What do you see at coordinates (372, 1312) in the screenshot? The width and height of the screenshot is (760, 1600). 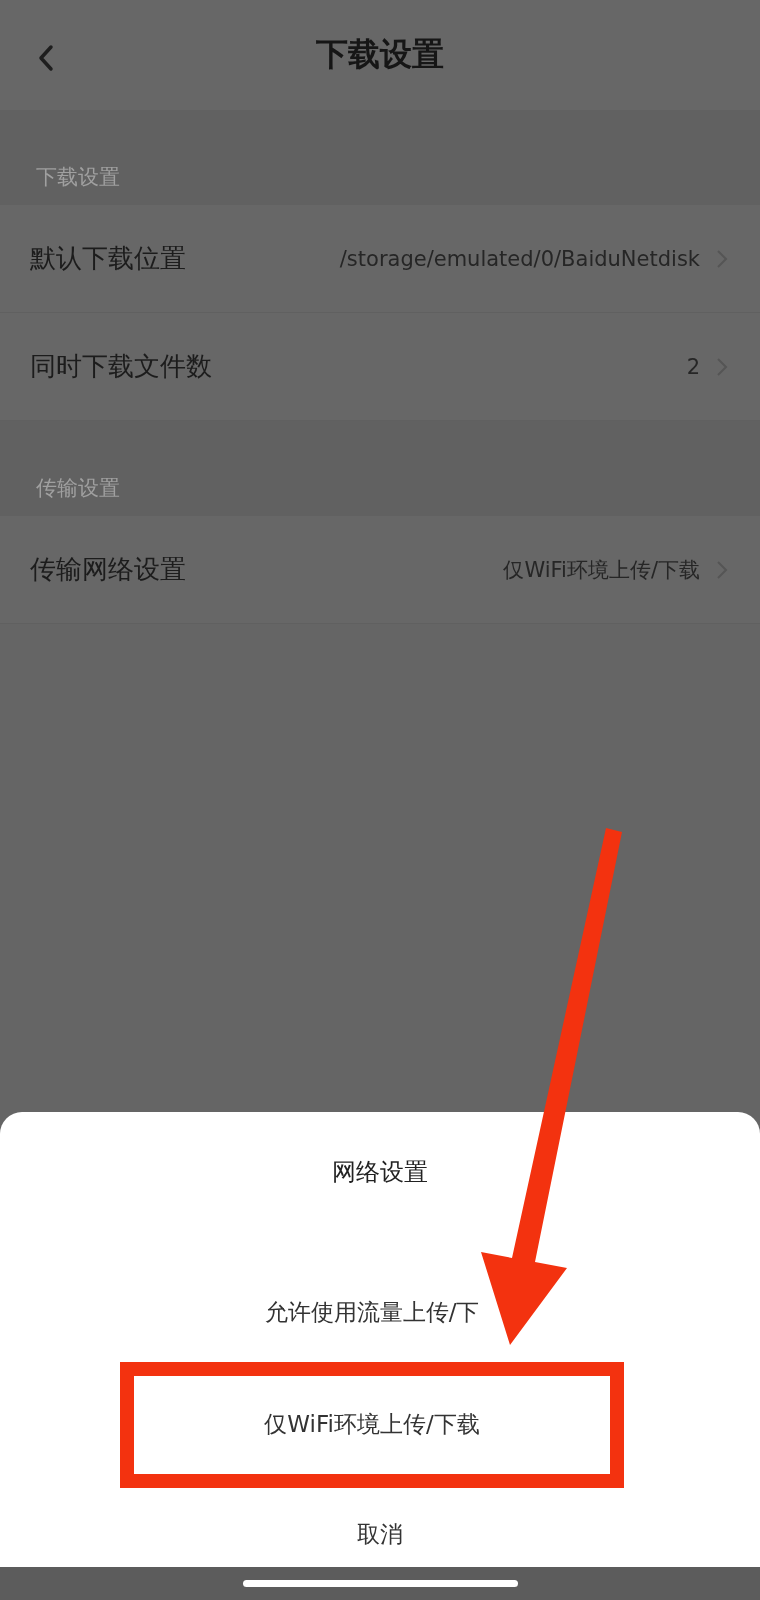 I see `option-button: 允许使用流量上传/下` at bounding box center [372, 1312].